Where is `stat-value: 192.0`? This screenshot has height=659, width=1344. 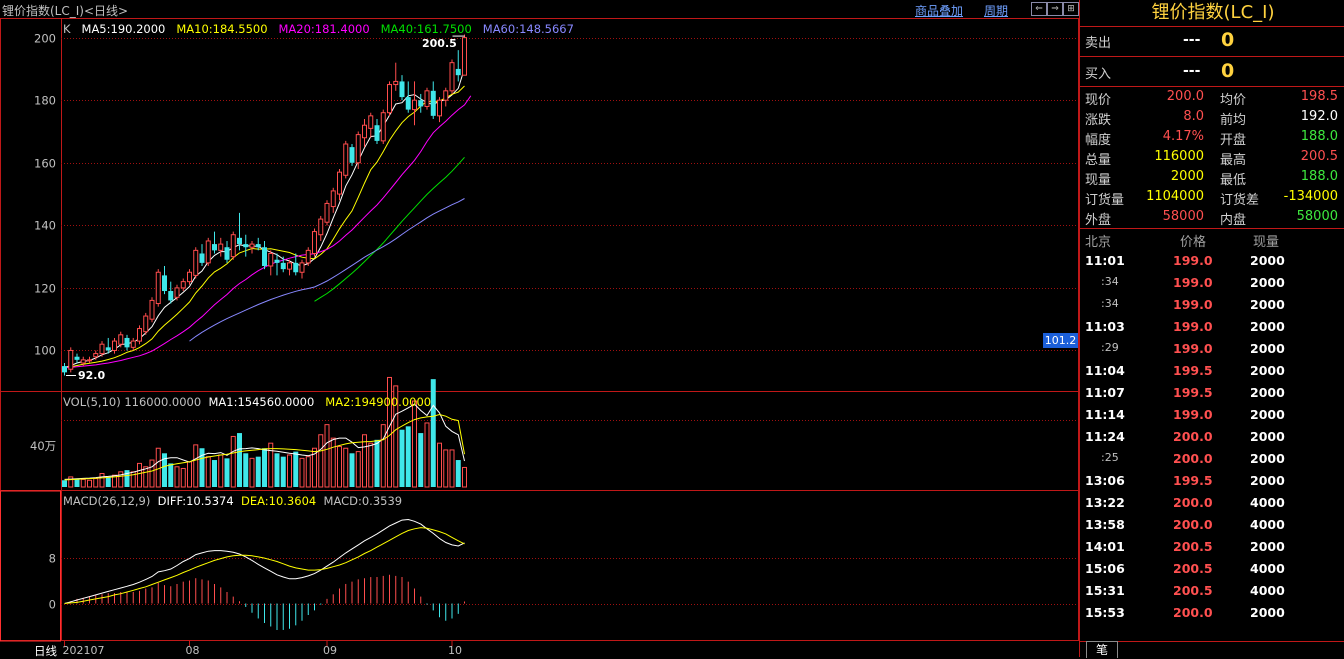 stat-value: 192.0 is located at coordinates (1319, 116).